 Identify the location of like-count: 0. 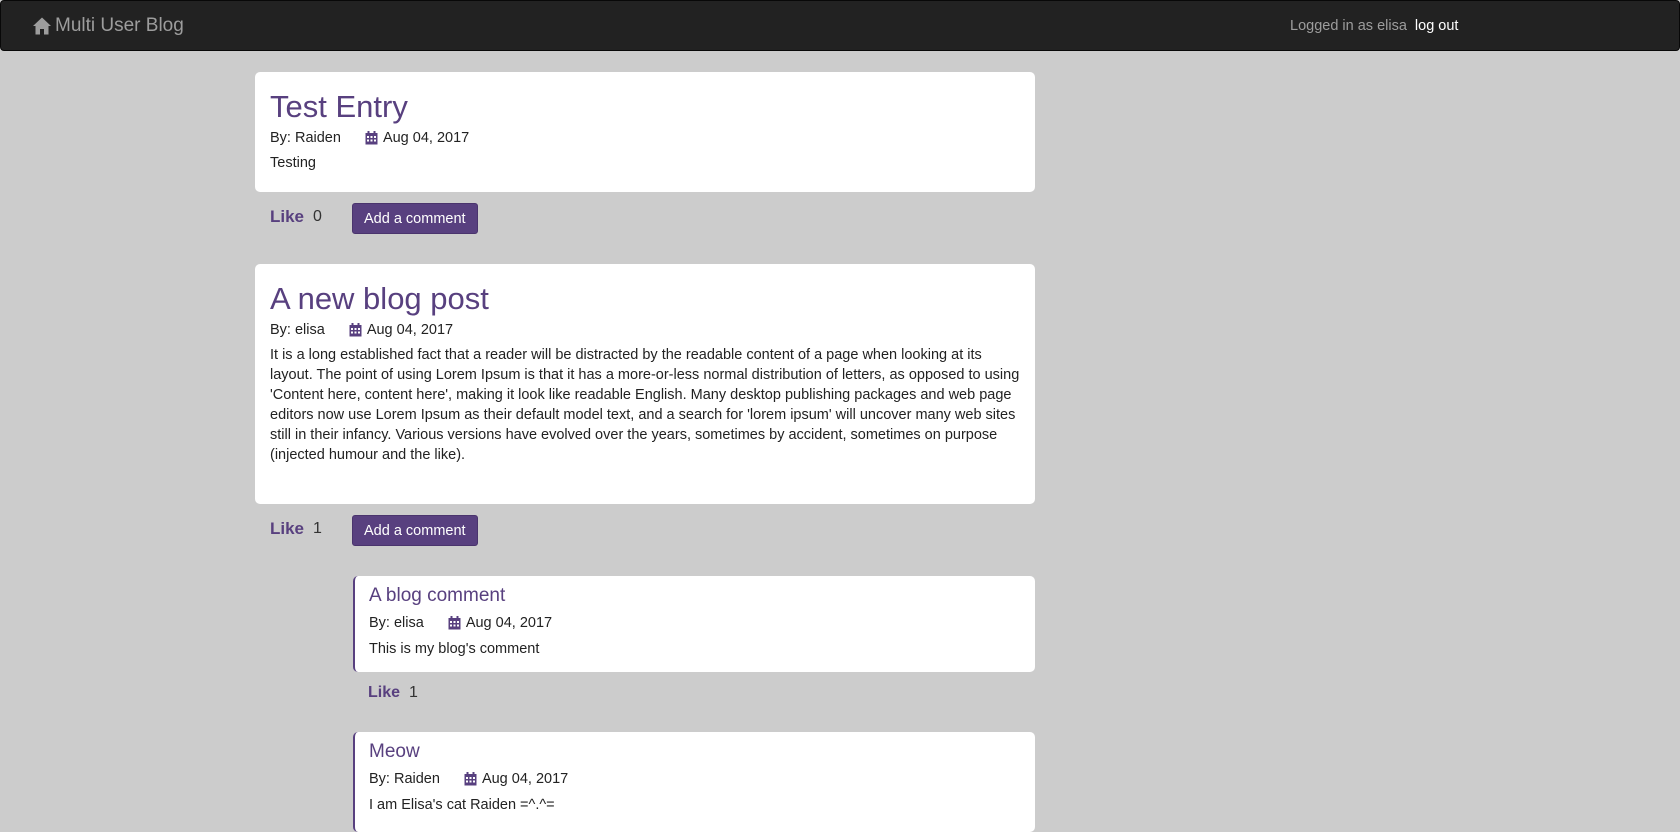
(317, 216).